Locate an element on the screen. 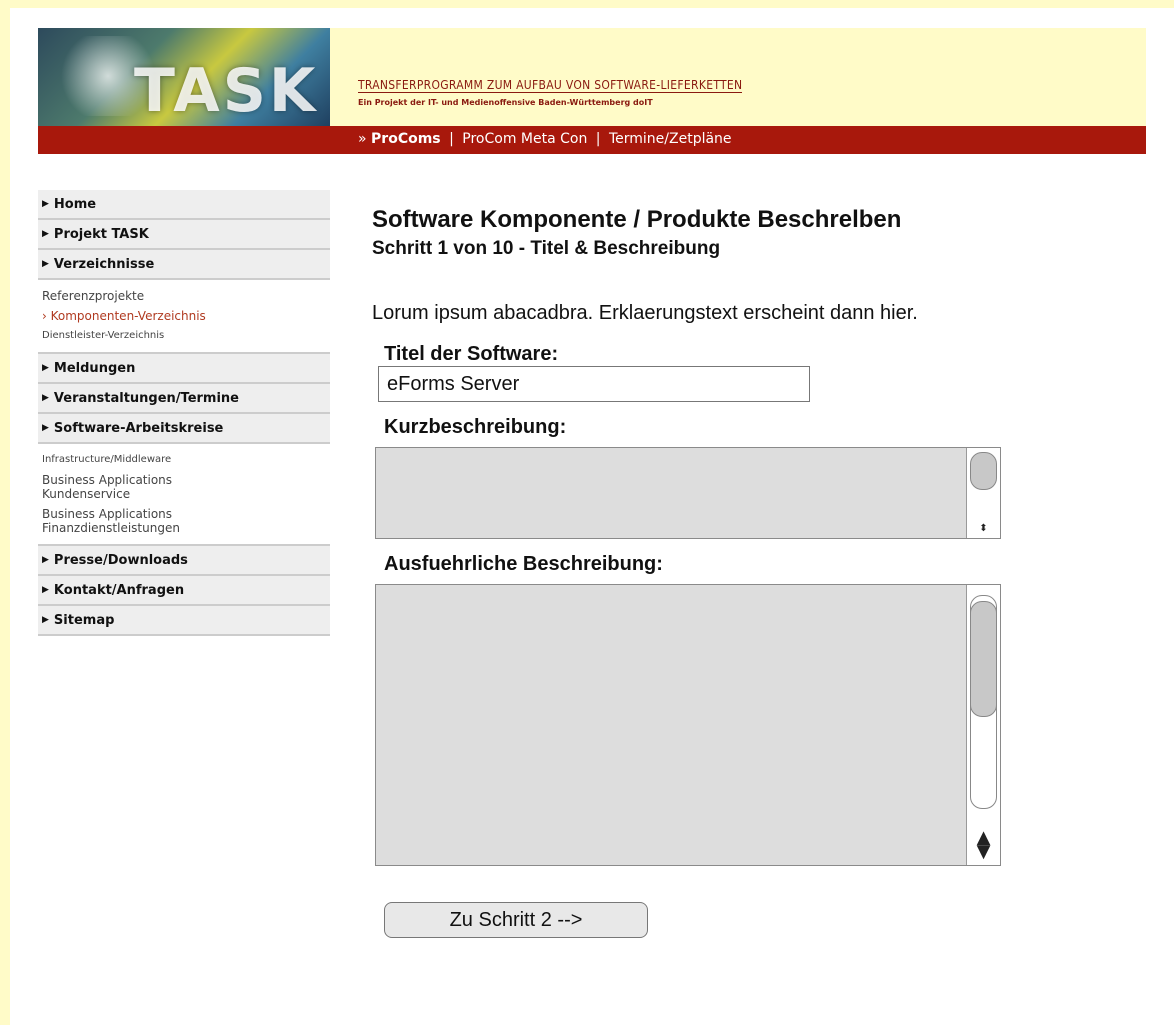 The height and width of the screenshot is (1025, 1174). sidebar-item-sitemap: ▶ Sitemap is located at coordinates (184, 621).